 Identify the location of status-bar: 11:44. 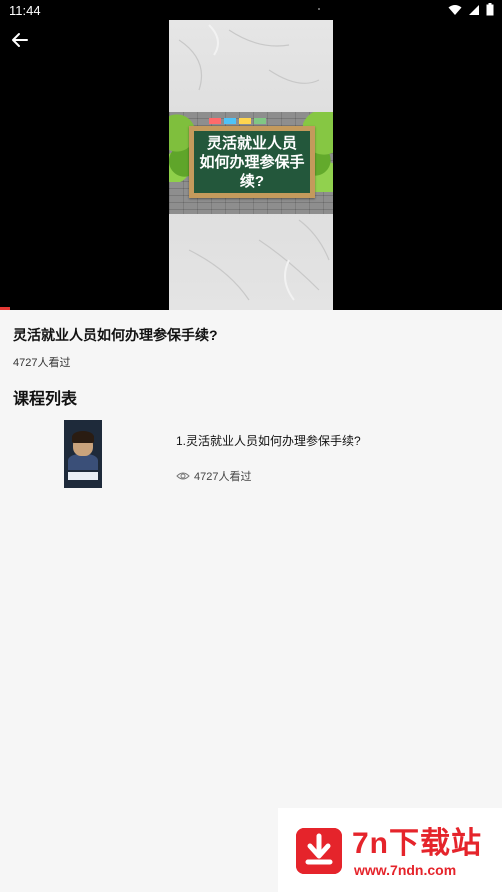
(251, 10).